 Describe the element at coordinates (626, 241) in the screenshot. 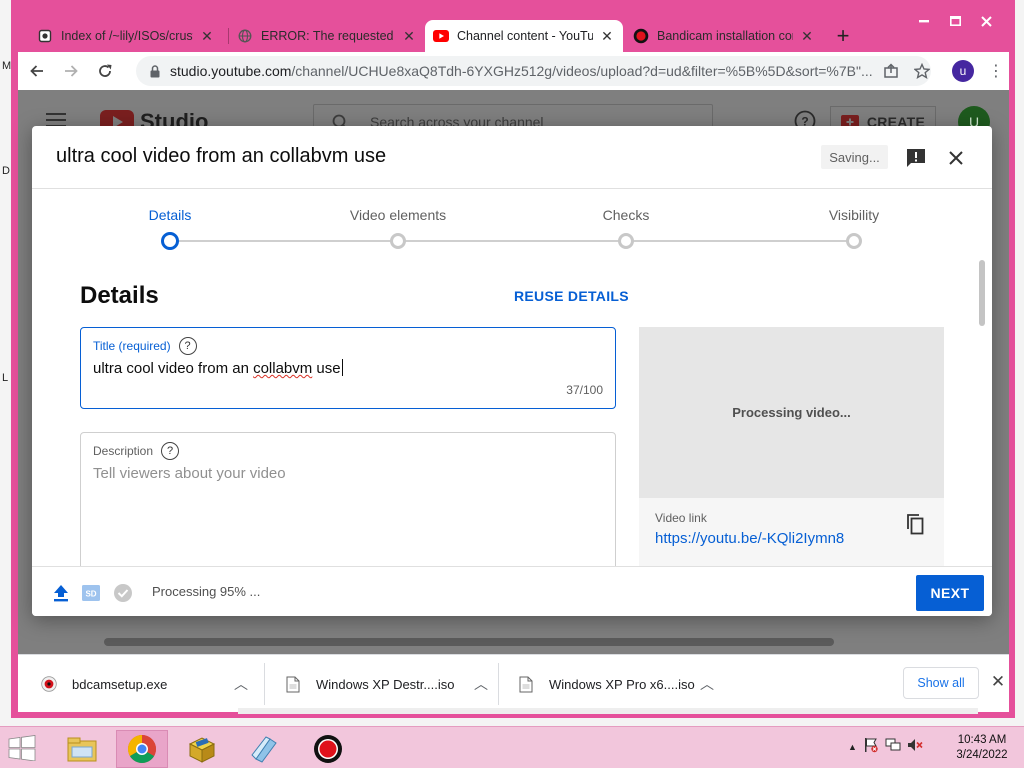

I see `step-dot-checks` at that location.